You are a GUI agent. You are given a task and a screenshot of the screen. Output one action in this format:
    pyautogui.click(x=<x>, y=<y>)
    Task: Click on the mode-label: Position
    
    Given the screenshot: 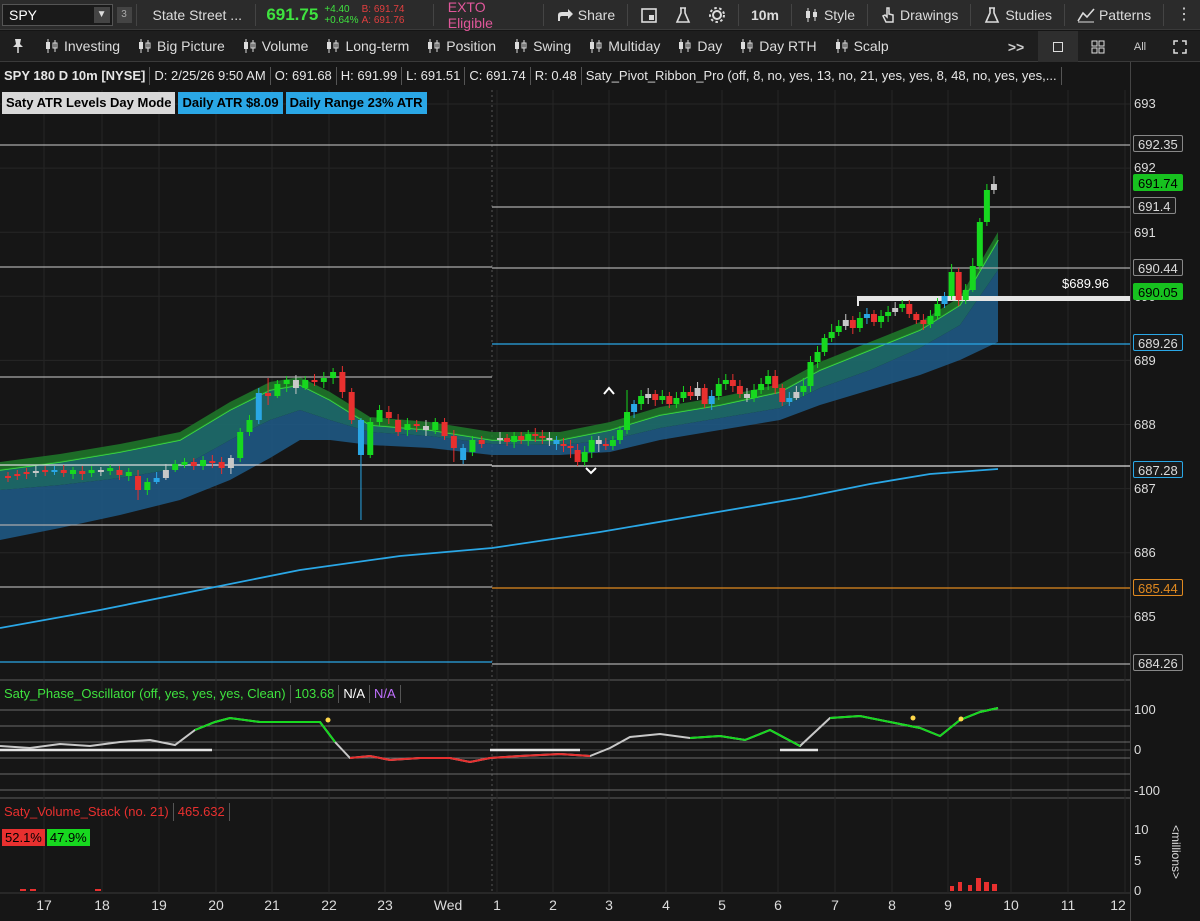 What is the action you would take?
    pyautogui.click(x=471, y=46)
    